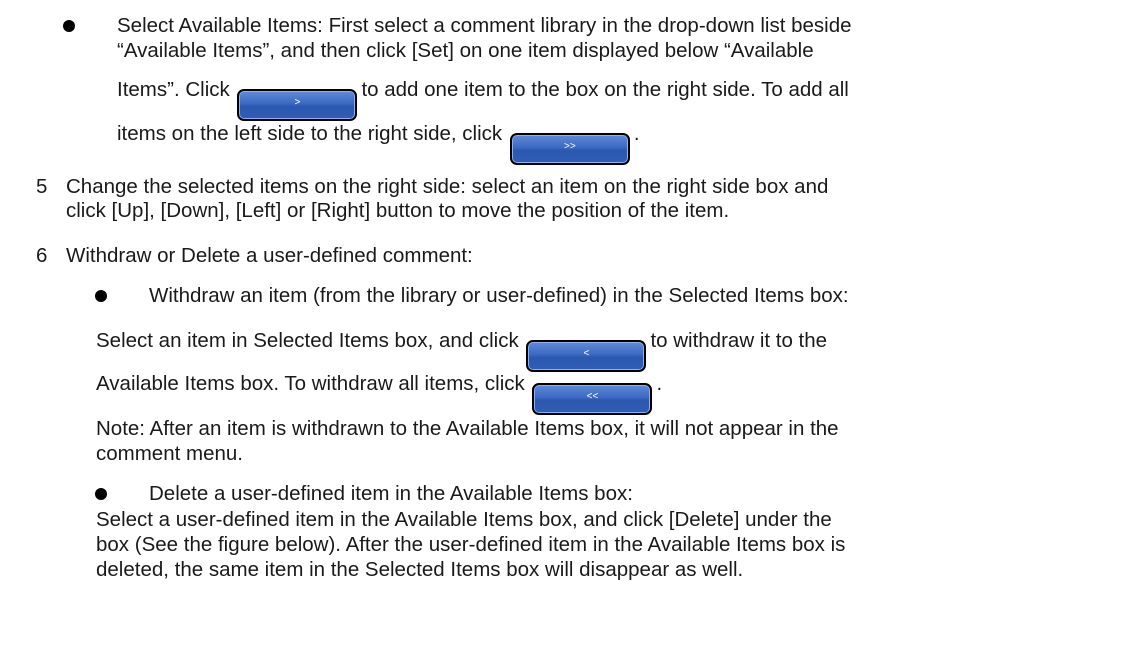 This screenshot has width=1123, height=661. I want to click on note-line2: comment menu., so click(169, 453).